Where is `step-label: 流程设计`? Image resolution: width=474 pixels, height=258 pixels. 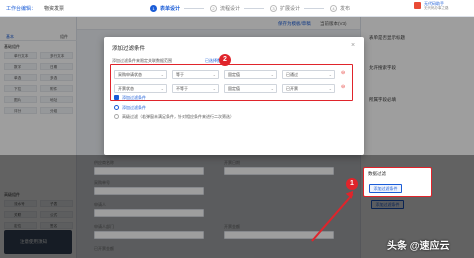
step-label: 流程设计 is located at coordinates (230, 9).